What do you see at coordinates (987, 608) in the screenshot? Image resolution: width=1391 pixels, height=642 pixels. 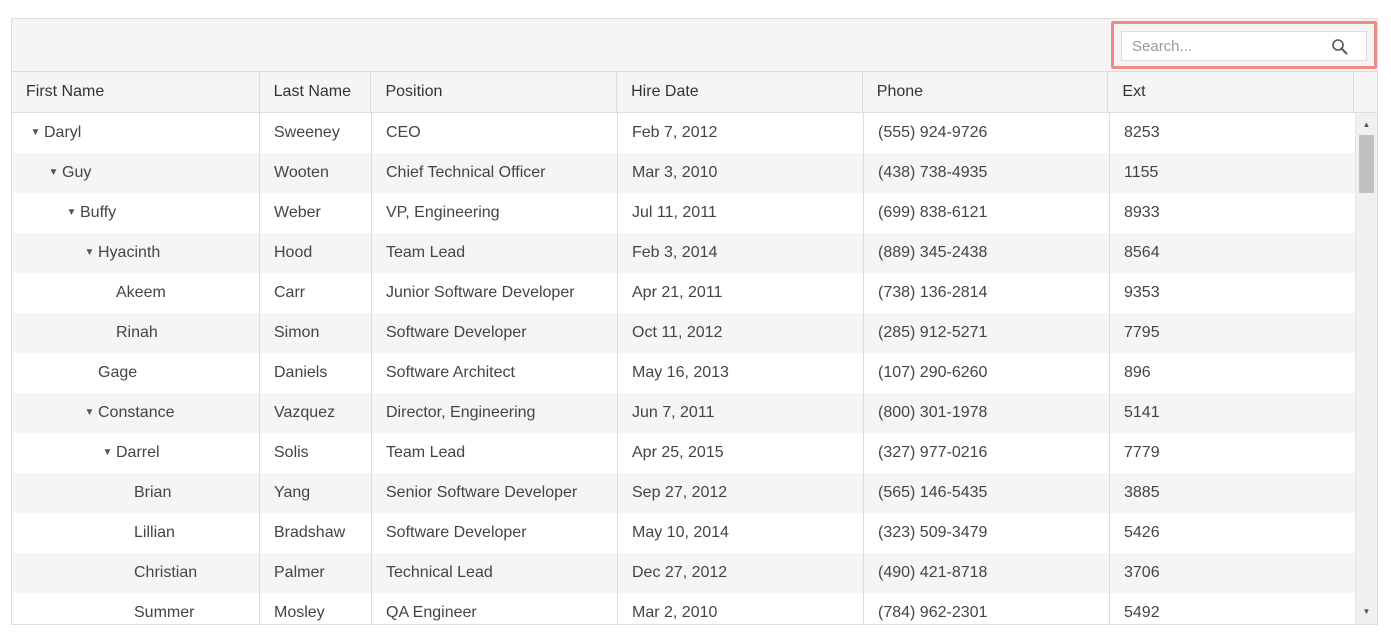 I see `cell-phone: (784) 962-2301` at bounding box center [987, 608].